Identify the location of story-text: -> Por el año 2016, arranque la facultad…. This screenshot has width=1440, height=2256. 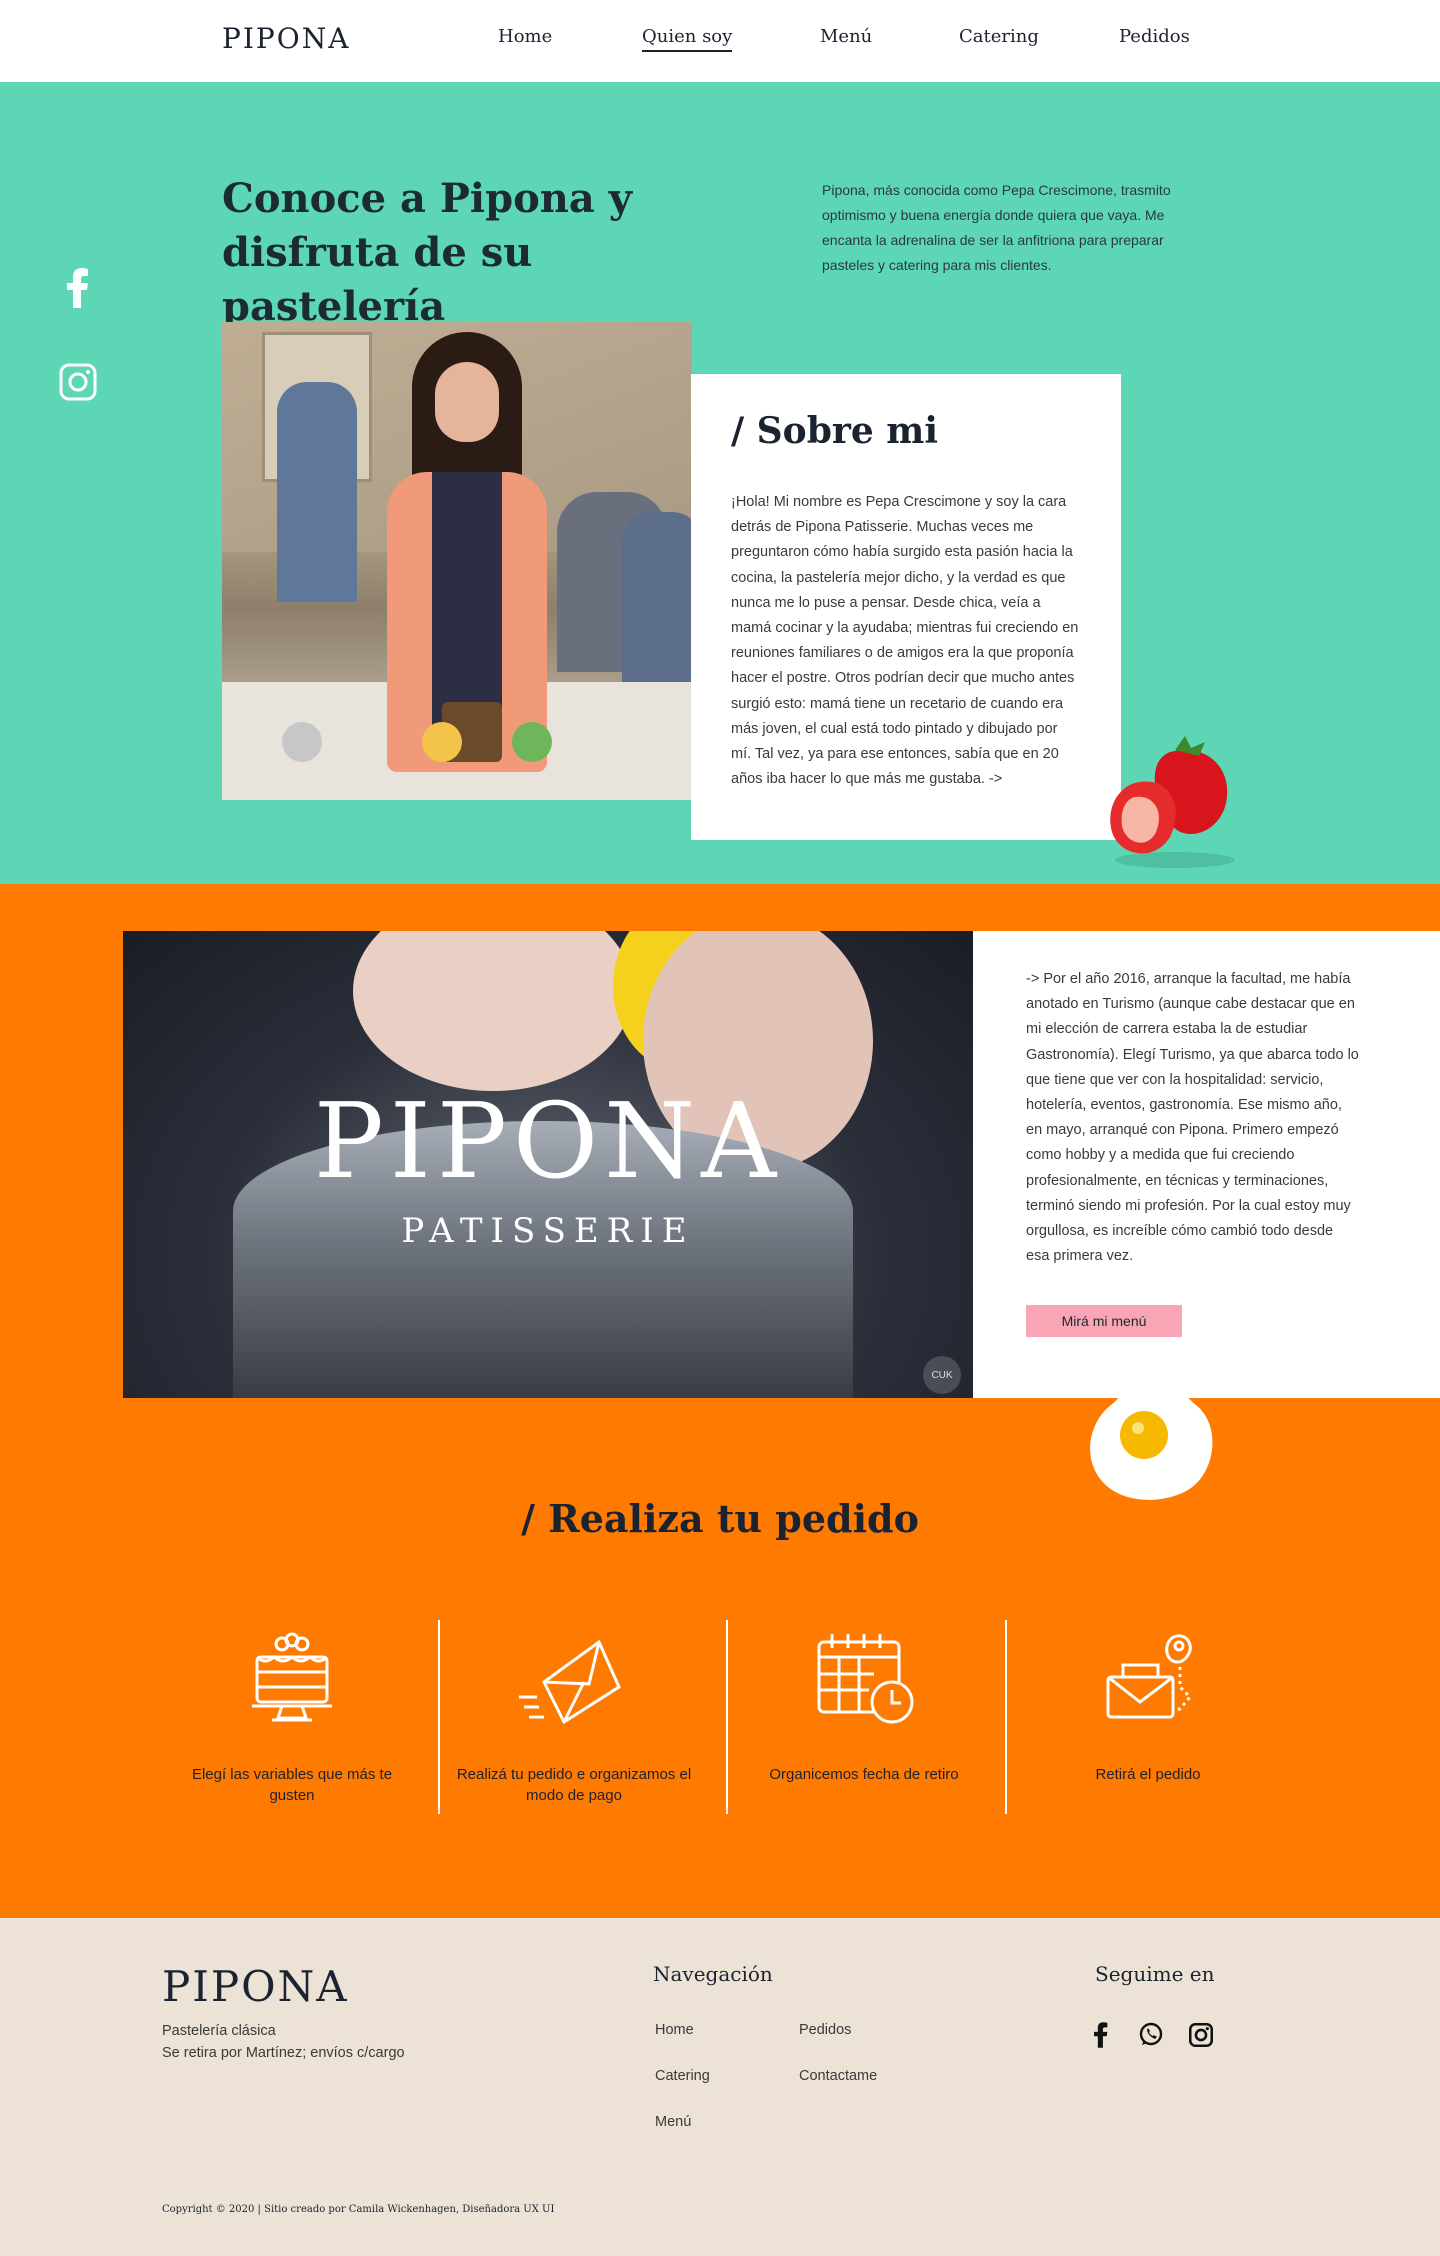
(1192, 1118).